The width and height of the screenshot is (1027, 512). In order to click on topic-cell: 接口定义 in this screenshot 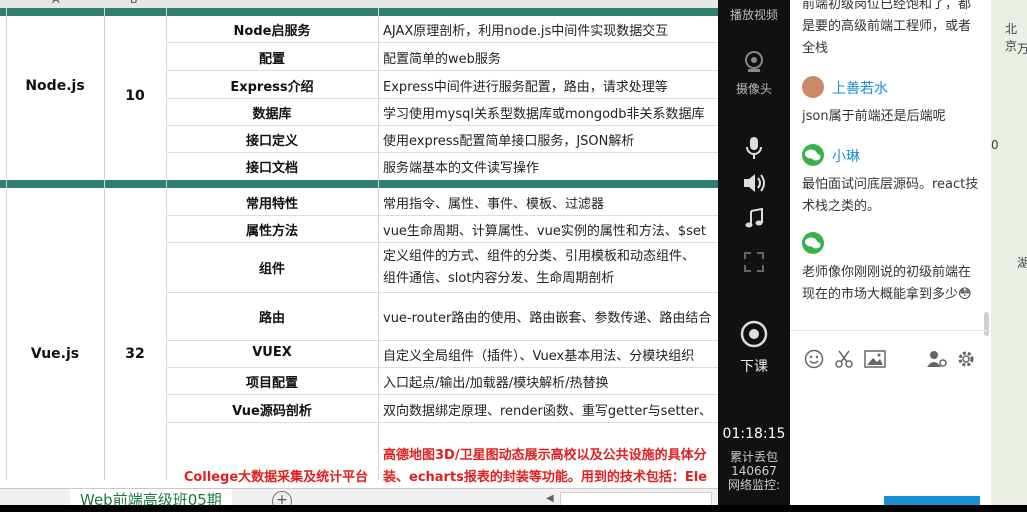, I will do `click(272, 139)`.